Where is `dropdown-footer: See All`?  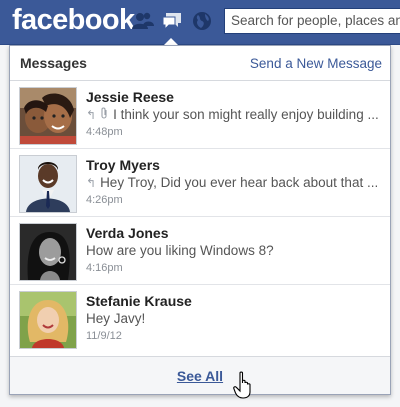
dropdown-footer: See All is located at coordinates (200, 375).